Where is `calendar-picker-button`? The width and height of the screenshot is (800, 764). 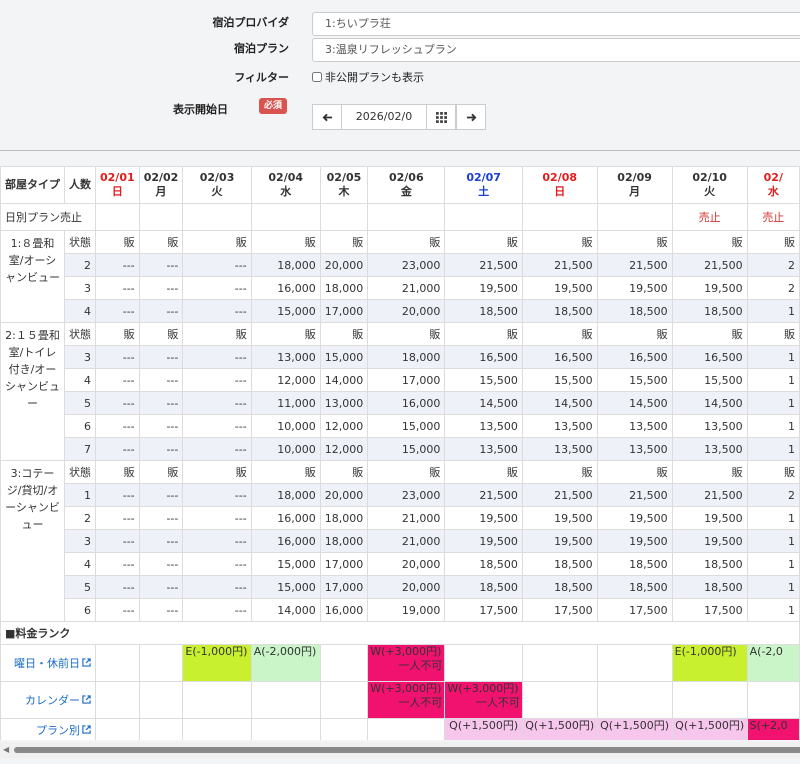
calendar-picker-button is located at coordinates (441, 117).